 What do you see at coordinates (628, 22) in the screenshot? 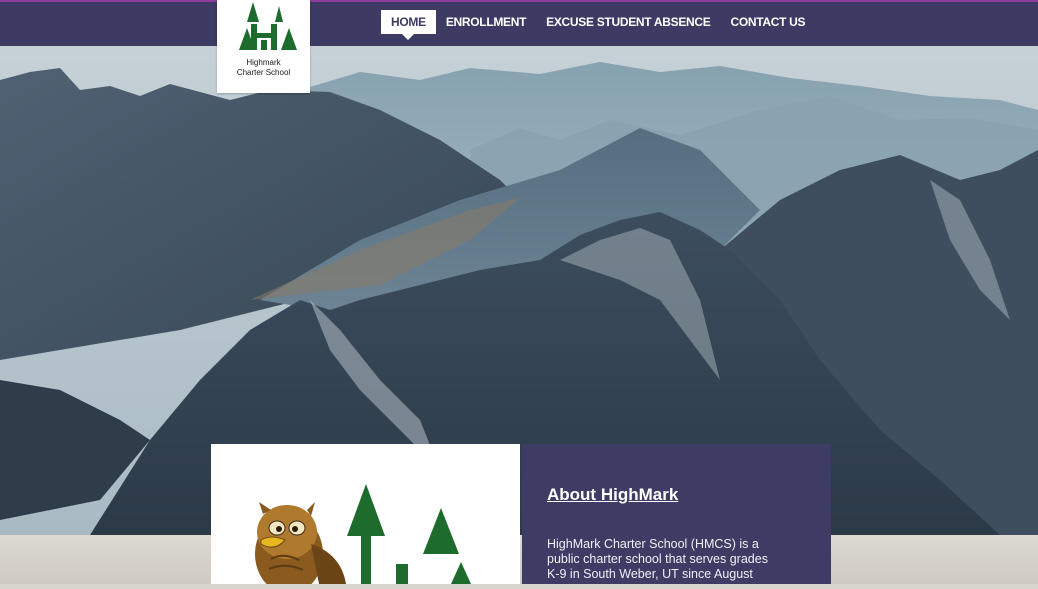
I see `nav-excuse-student-absence: EXCUSE STUDENT ABSENCE` at bounding box center [628, 22].